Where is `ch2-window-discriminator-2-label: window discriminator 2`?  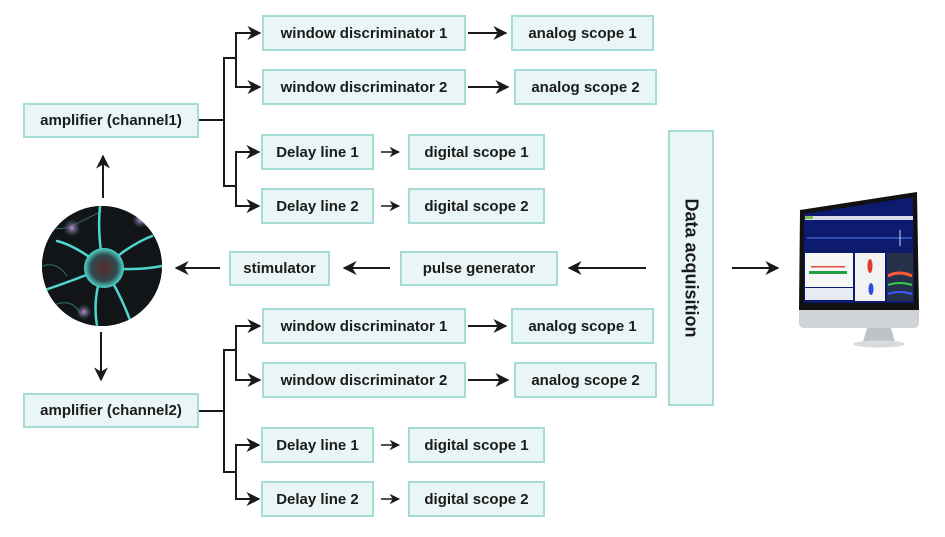 ch2-window-discriminator-2-label: window discriminator 2 is located at coordinates (364, 380).